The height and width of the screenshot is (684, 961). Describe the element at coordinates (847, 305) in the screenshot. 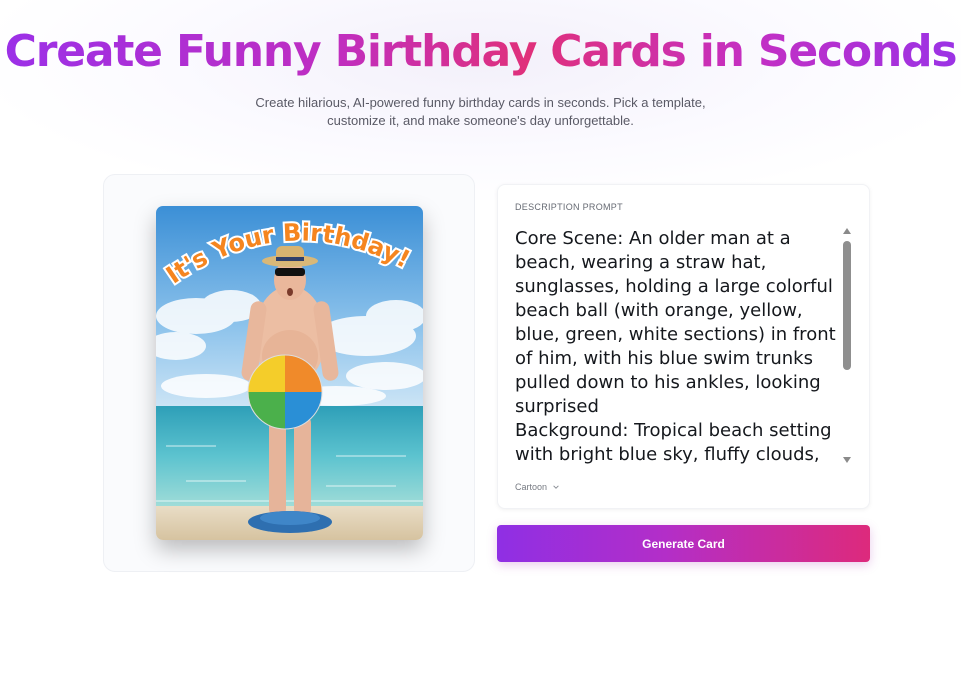

I see `scrollbar-thumb` at that location.